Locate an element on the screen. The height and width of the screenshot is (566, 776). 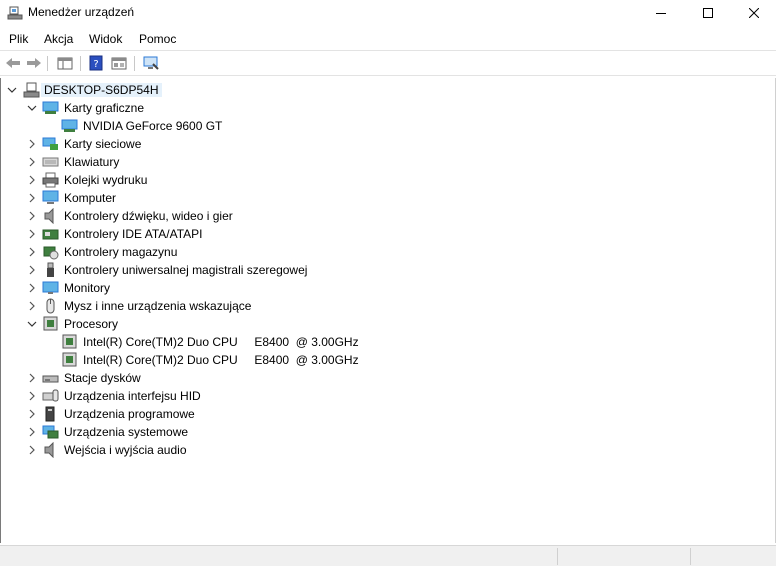
show-hide-console-tree-button is located at coordinates (65, 63).